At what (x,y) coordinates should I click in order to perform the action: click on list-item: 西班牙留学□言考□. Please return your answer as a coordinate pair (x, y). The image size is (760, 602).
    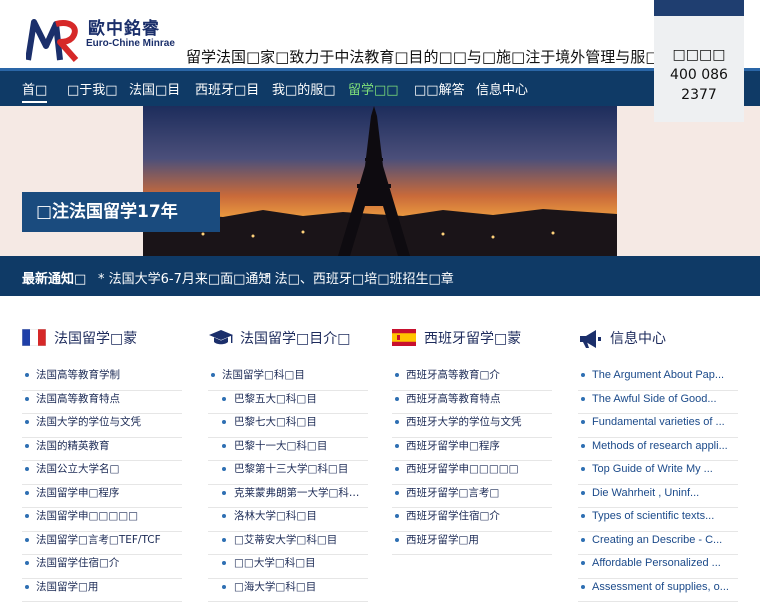
    Looking at the image, I should click on (472, 497).